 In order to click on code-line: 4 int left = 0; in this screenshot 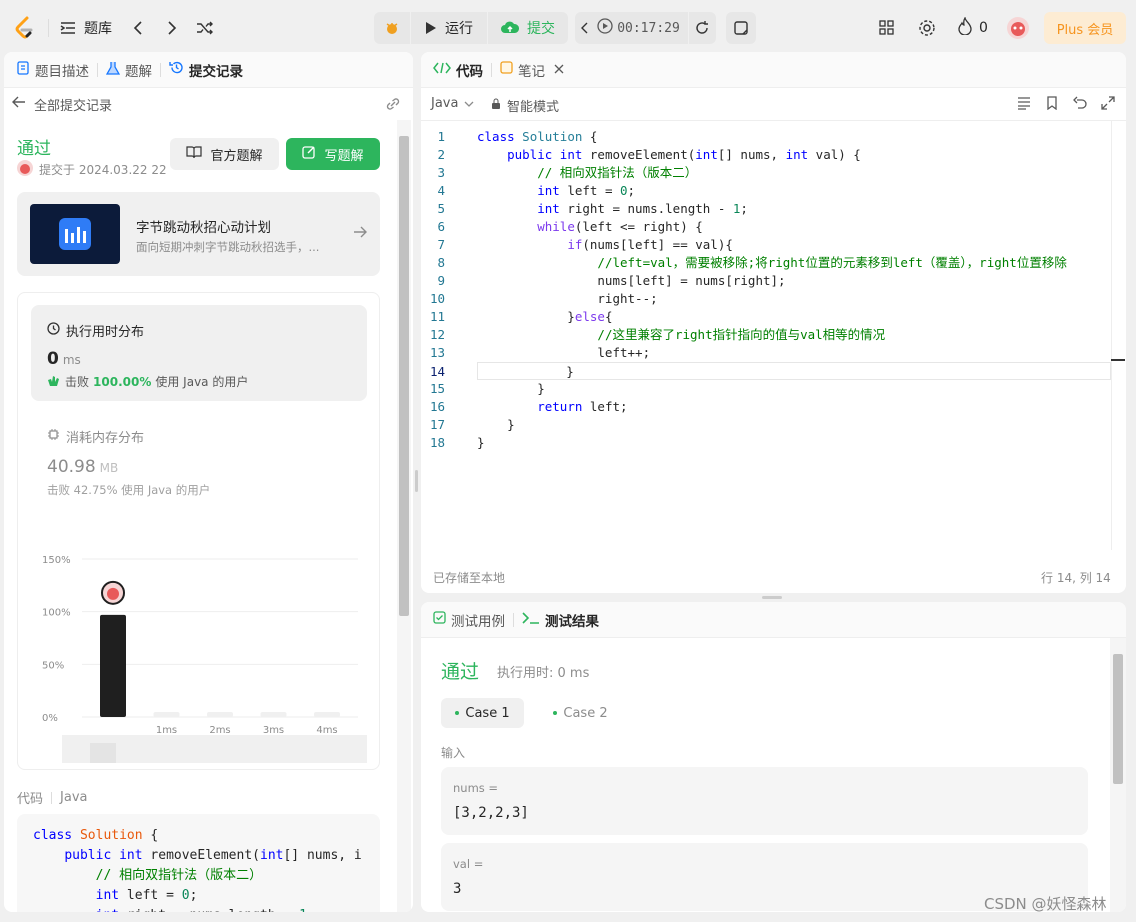, I will do `click(766, 191)`.